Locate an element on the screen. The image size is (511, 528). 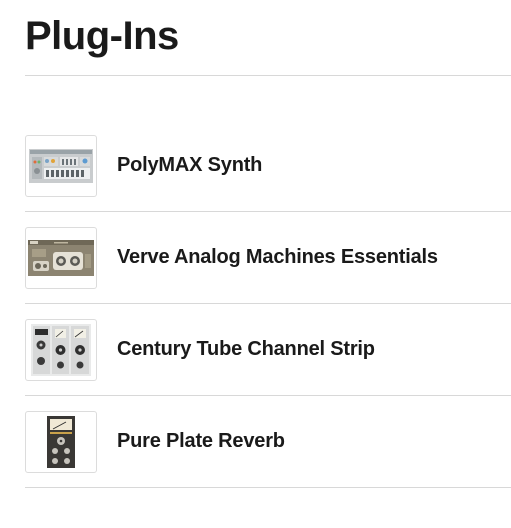
pure-plate-reverb-thumbnail is located at coordinates (61, 441).